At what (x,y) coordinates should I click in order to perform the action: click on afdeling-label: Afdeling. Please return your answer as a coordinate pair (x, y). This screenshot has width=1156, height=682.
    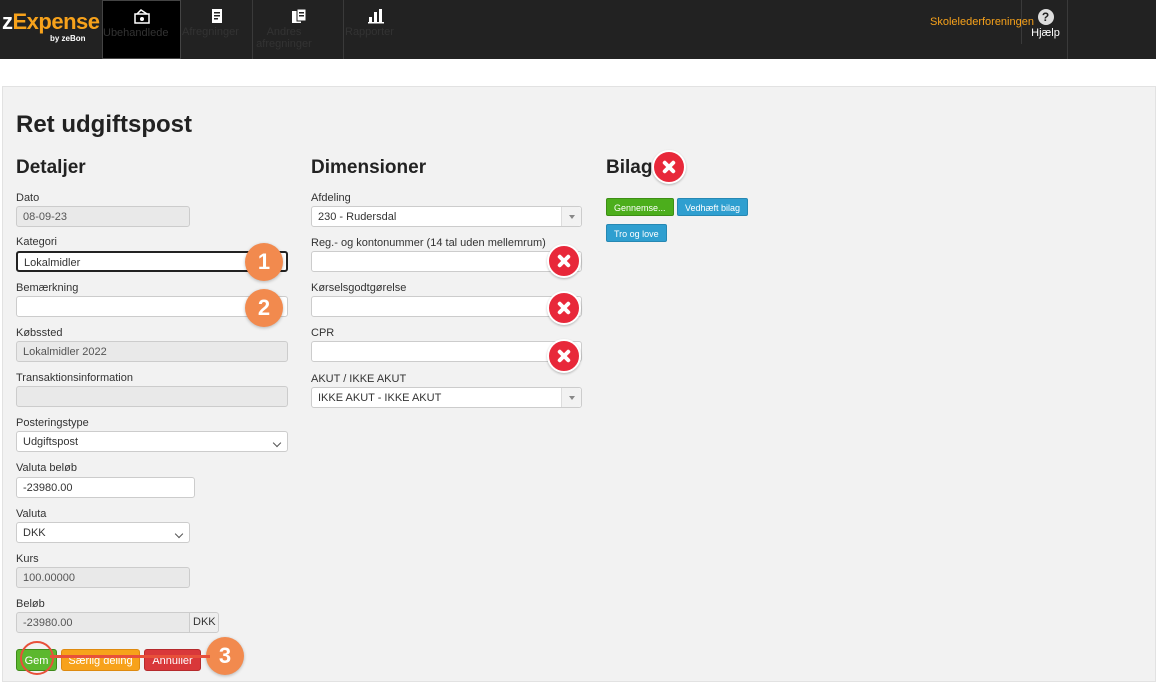
    Looking at the image, I should click on (331, 198).